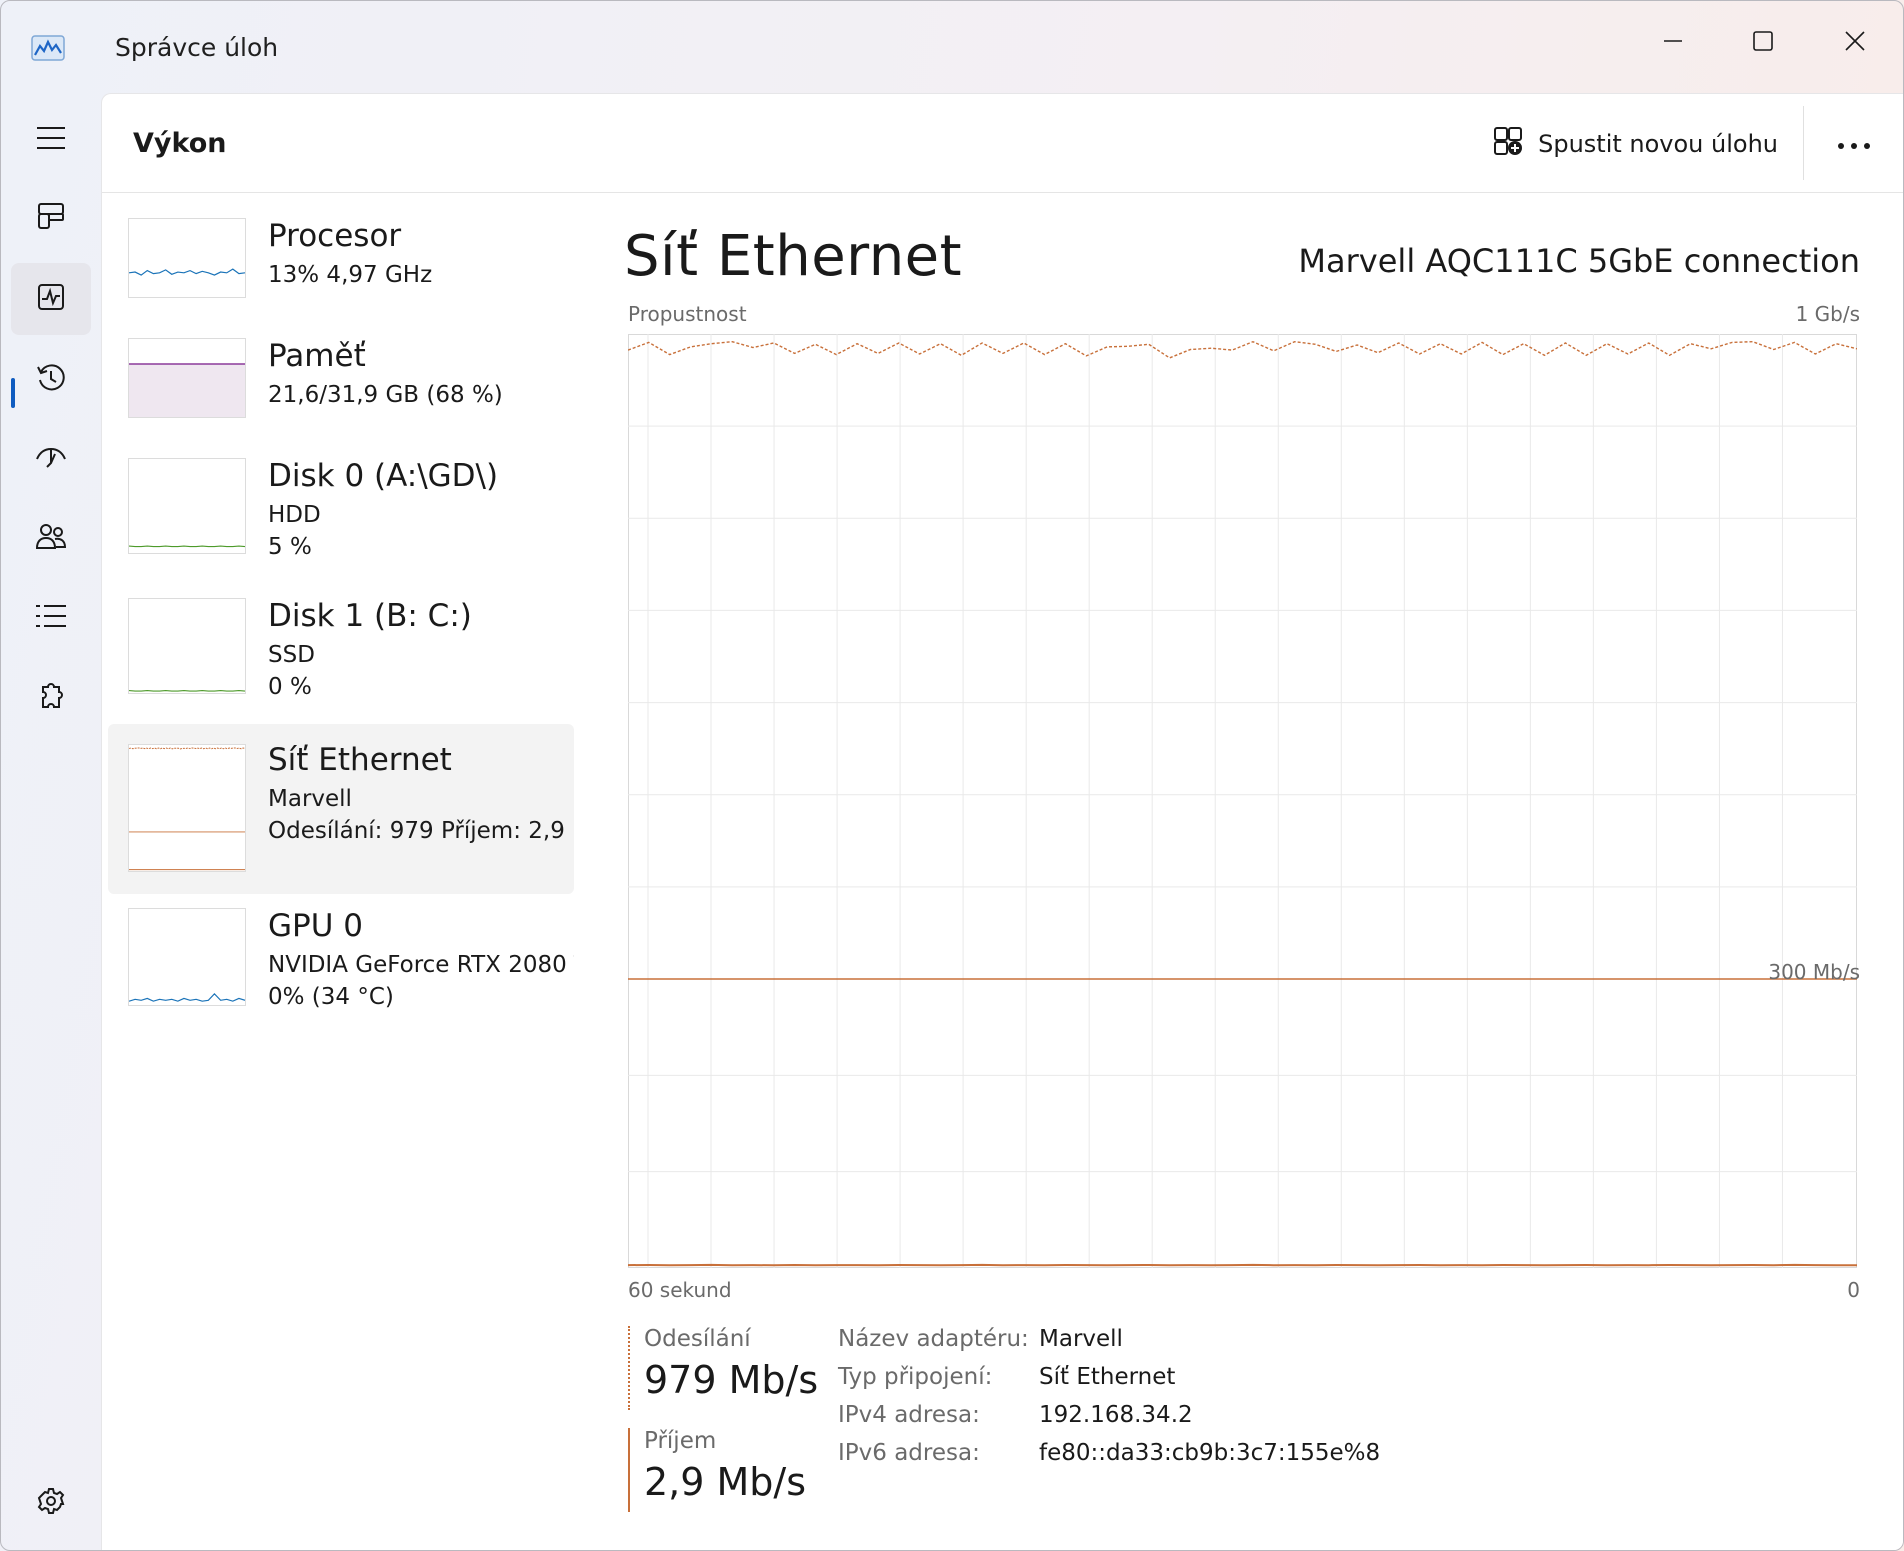  I want to click on processes-icon, so click(51, 218).